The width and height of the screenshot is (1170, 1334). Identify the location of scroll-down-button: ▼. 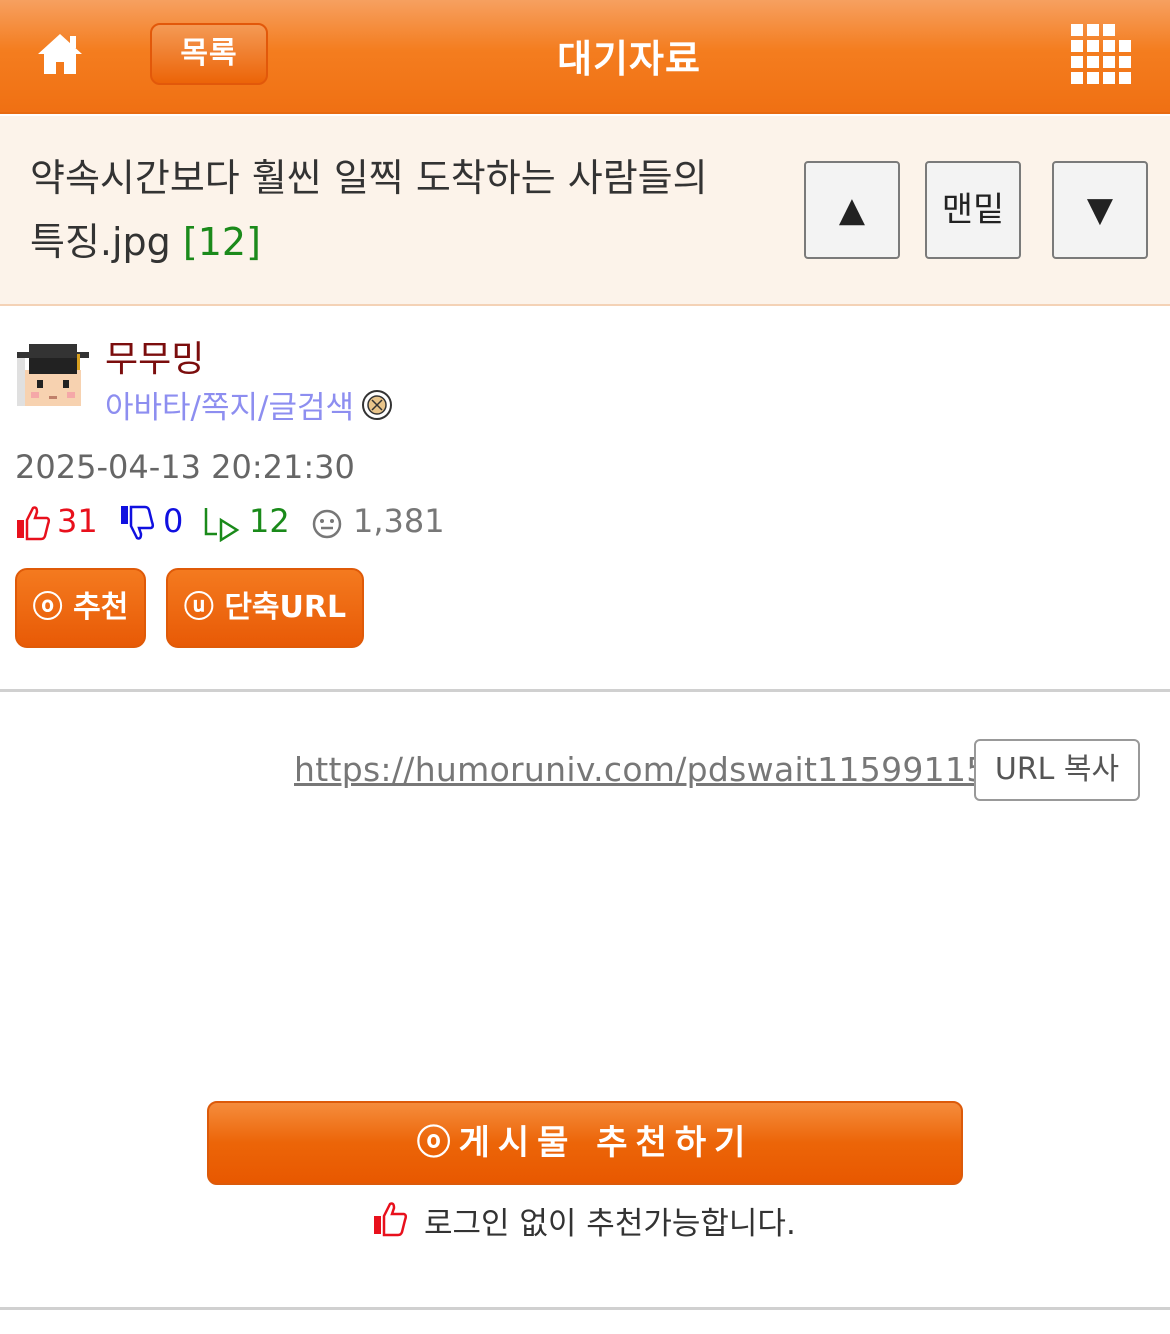
(1100, 210).